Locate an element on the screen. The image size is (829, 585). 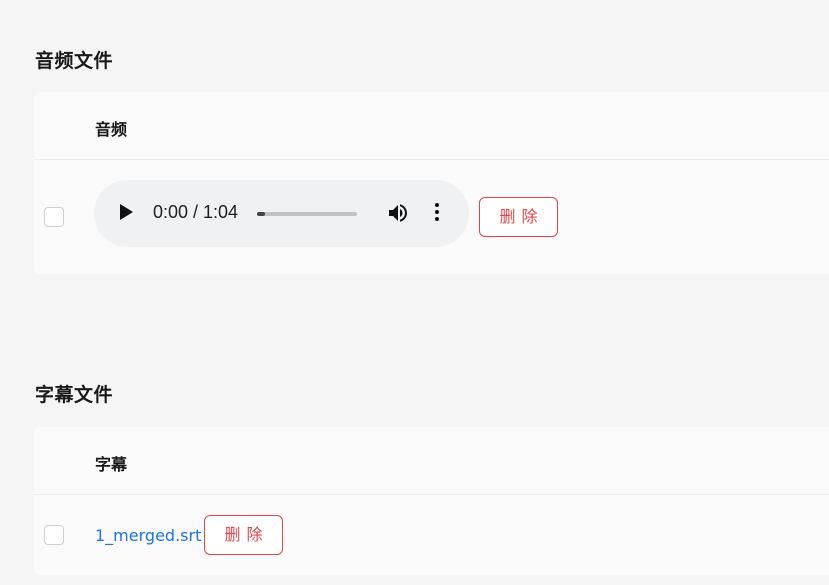
subtitle-section-title: 字幕文件 is located at coordinates (74, 395).